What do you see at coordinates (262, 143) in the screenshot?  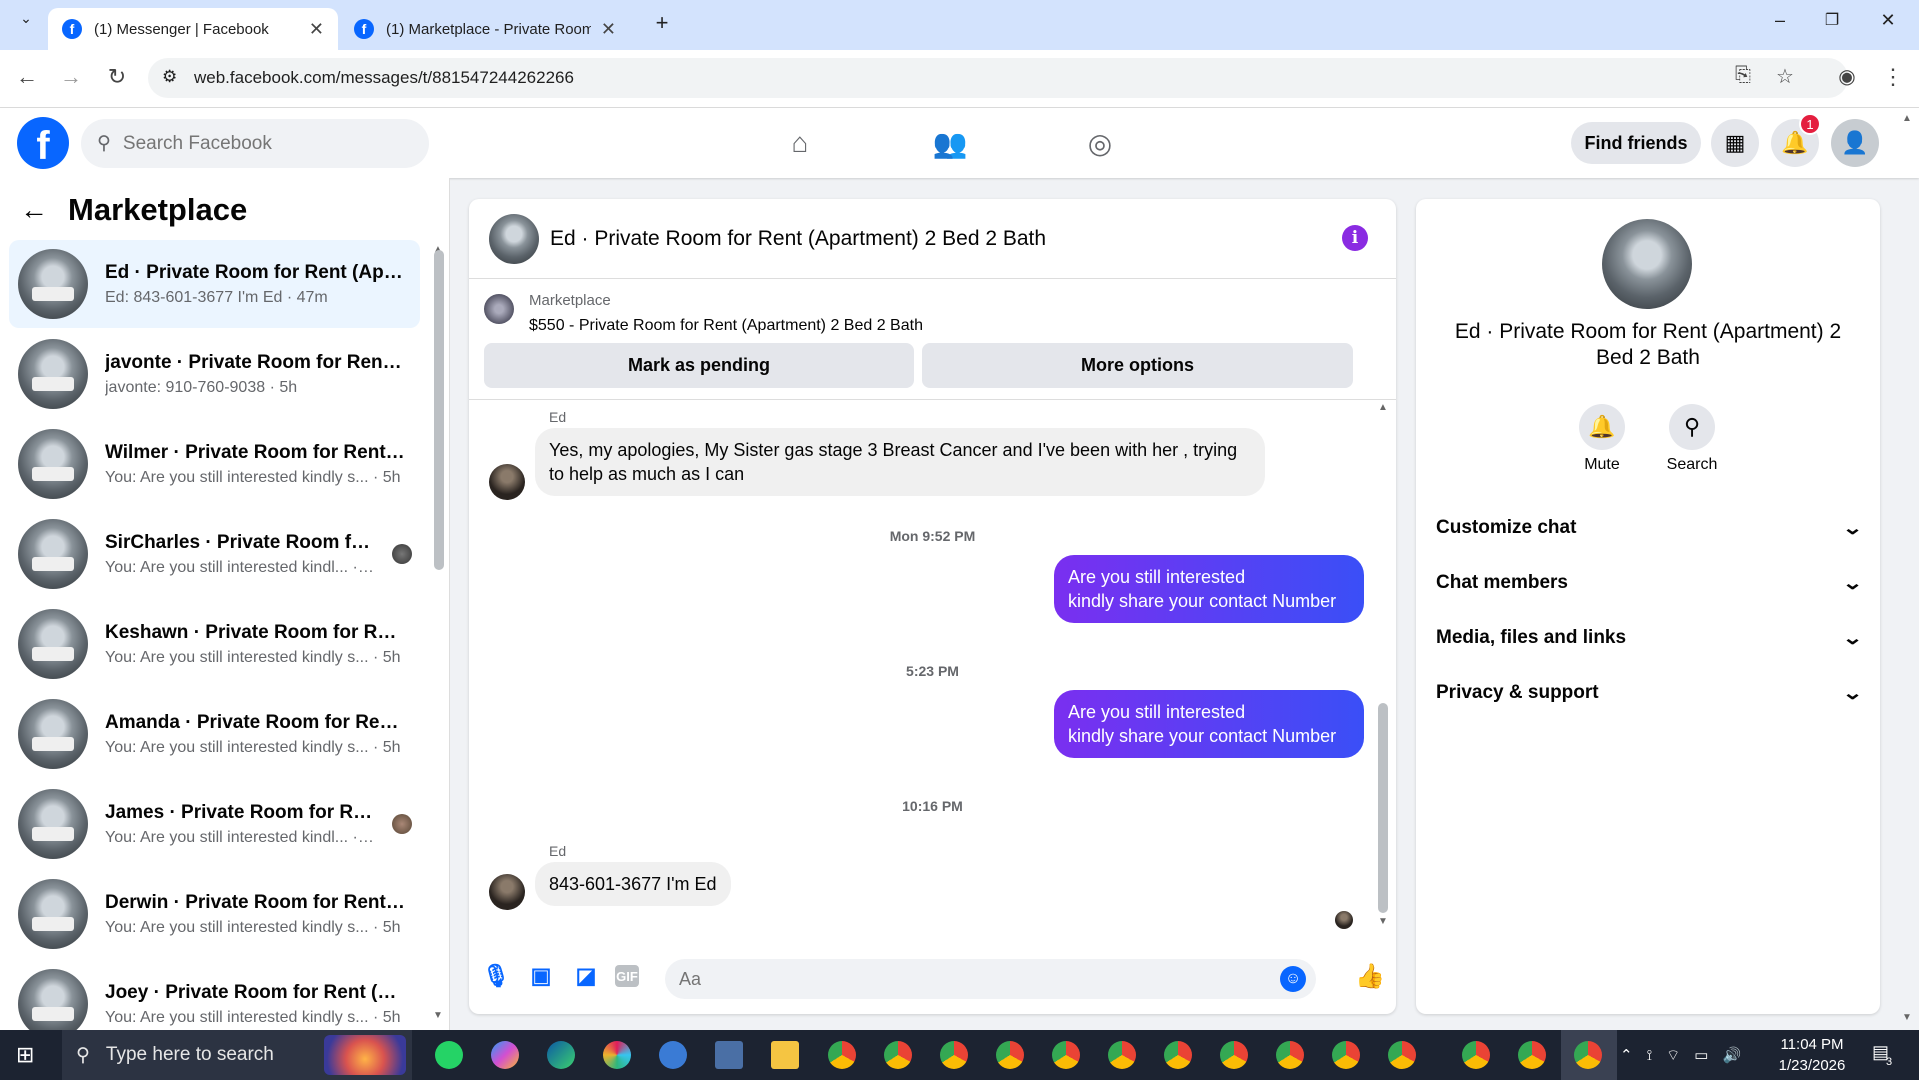 I see `search-input` at bounding box center [262, 143].